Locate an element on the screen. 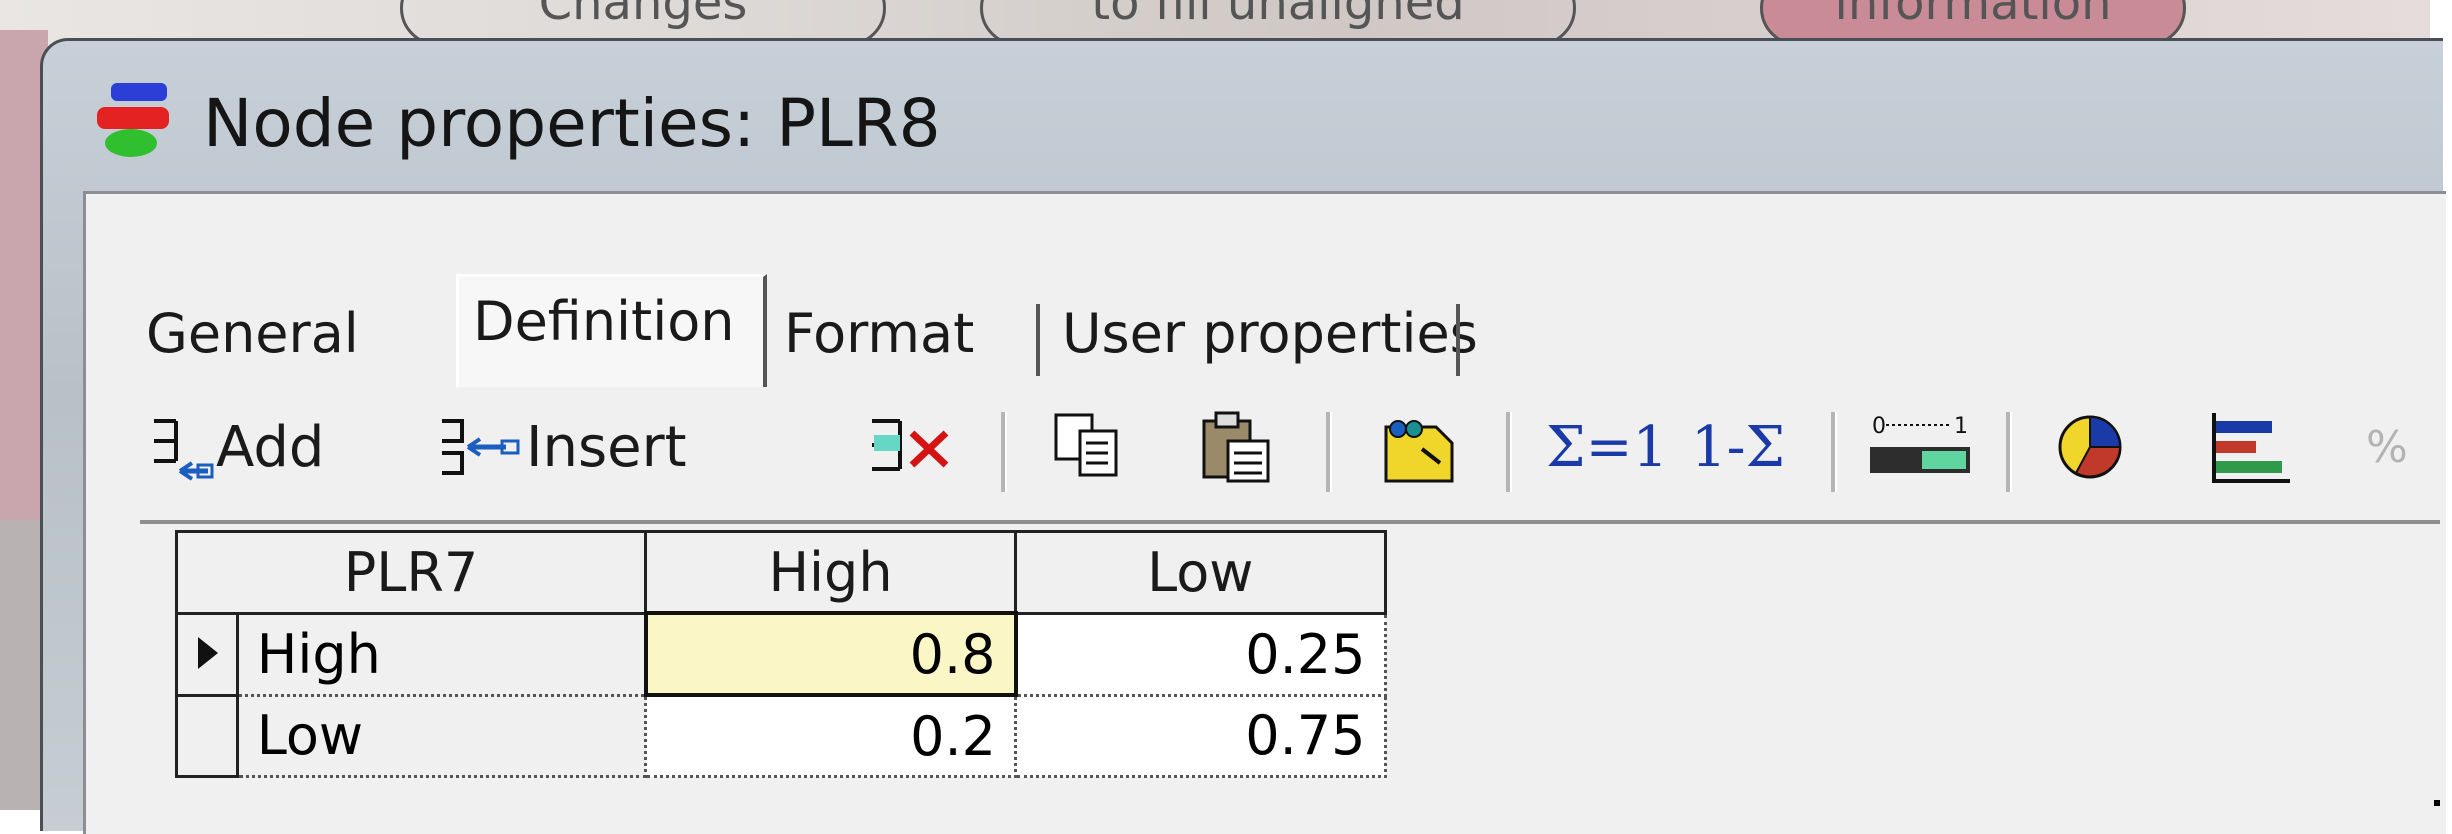 This screenshot has height=834, width=2452. add-state-icon is located at coordinates (184, 450).